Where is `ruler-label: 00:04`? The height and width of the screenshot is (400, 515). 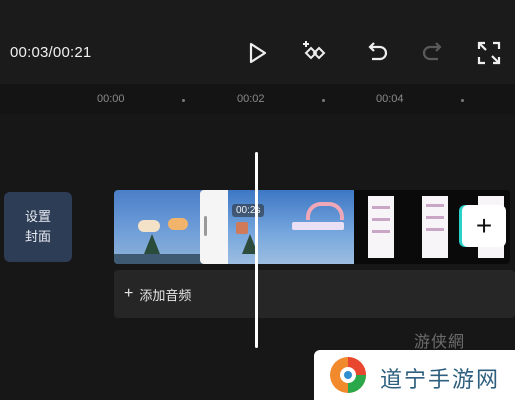
ruler-label: 00:04 is located at coordinates (390, 99).